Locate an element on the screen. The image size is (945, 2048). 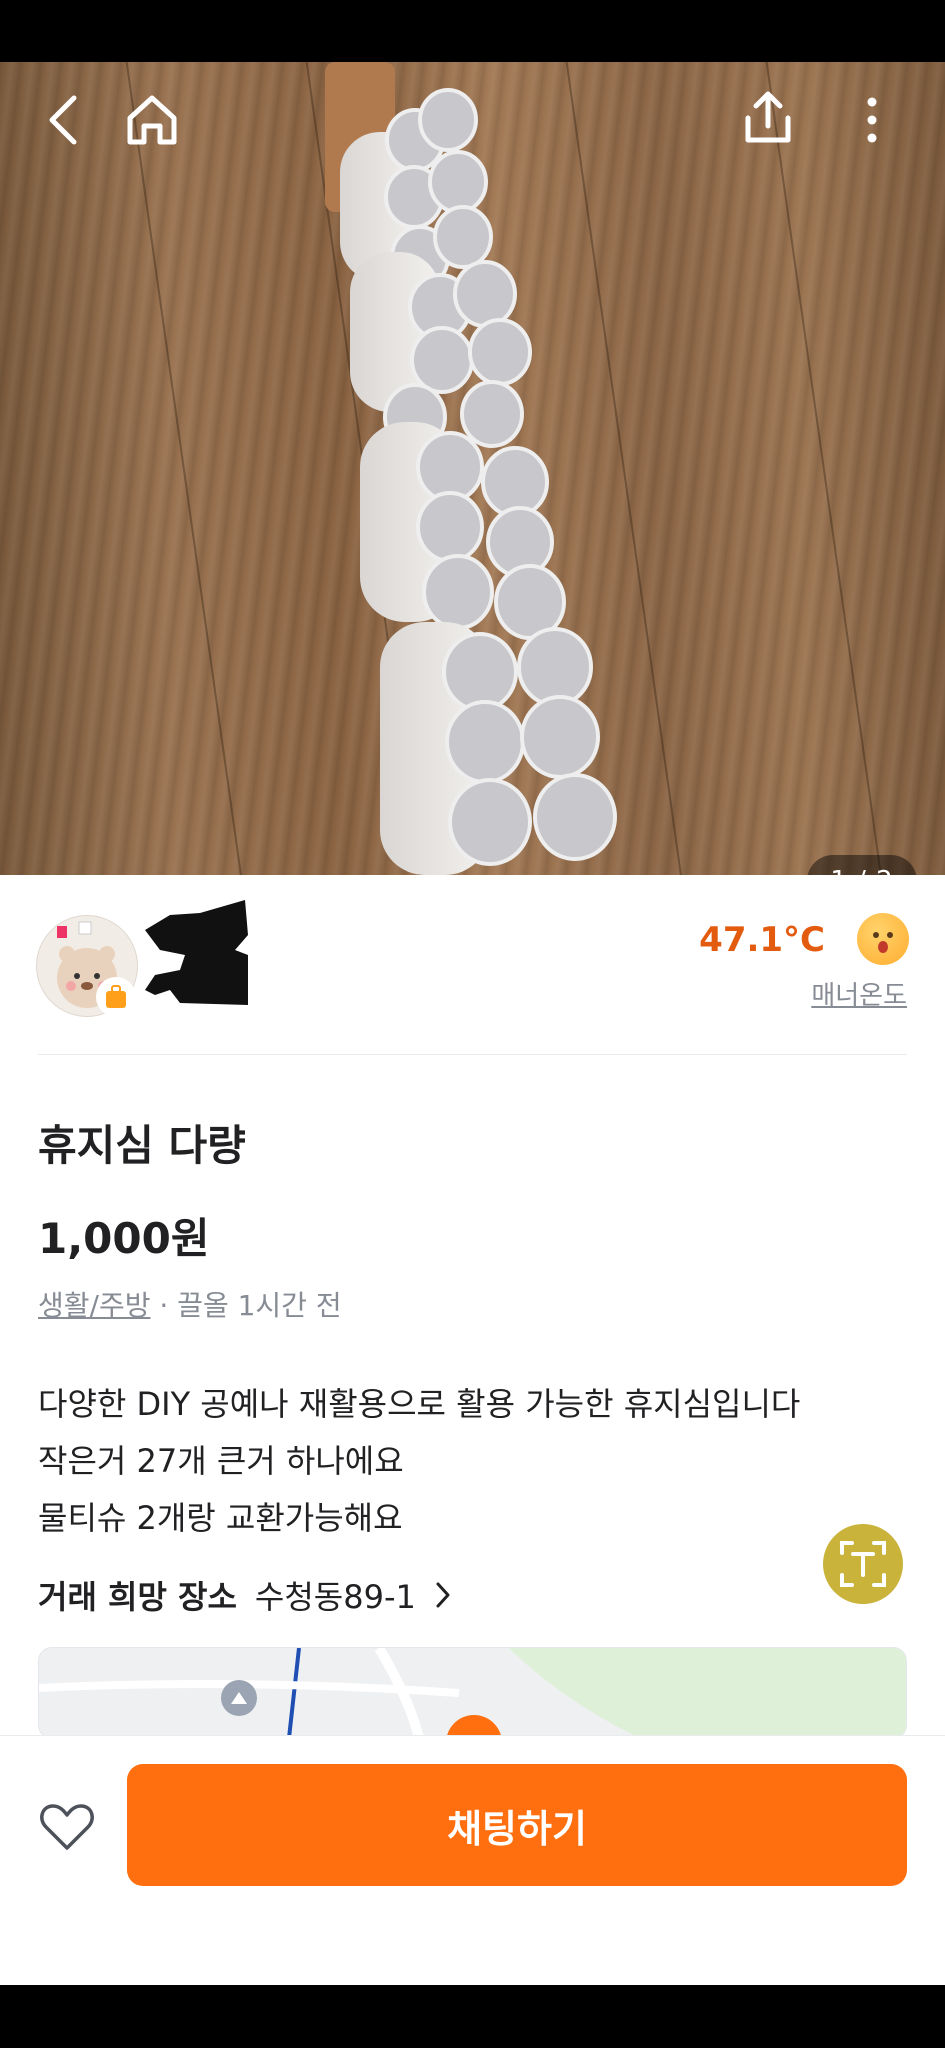
description-line: 물티슈 2개랑 교환가능해요 is located at coordinates (220, 1518).